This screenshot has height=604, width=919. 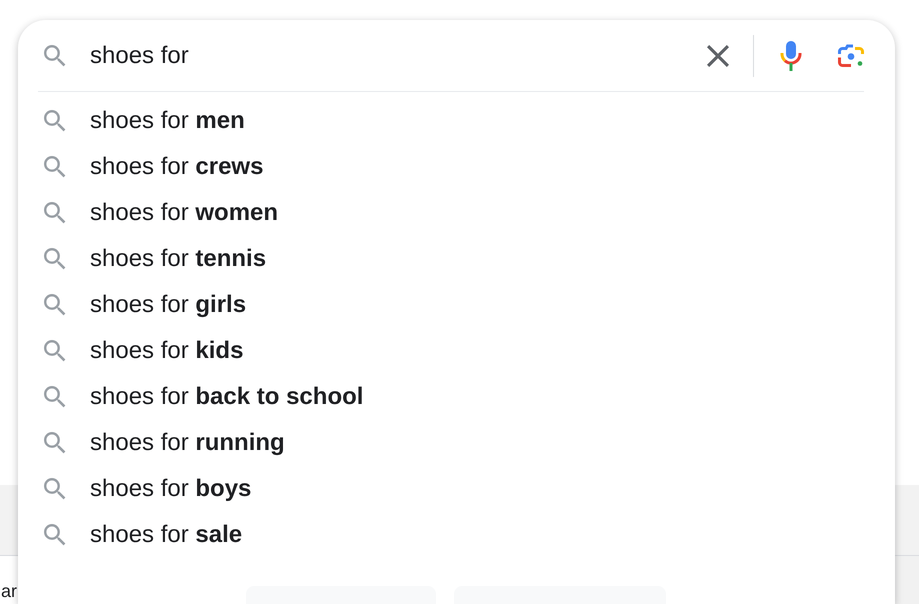 I want to click on camera-icon, so click(x=851, y=56).